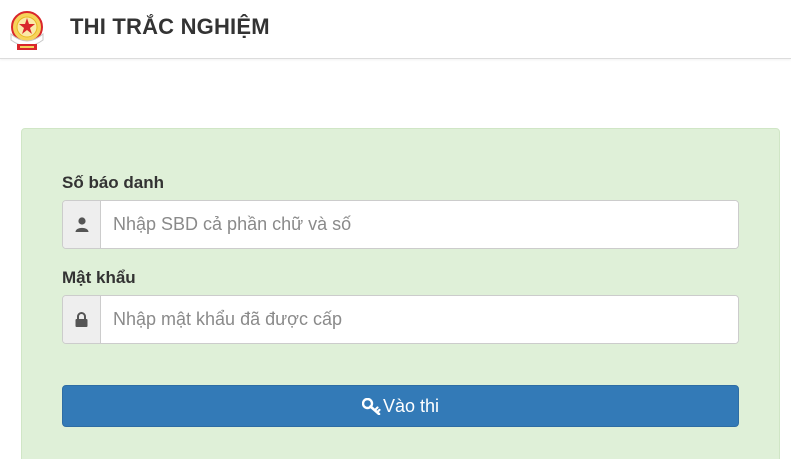 The image size is (791, 459). What do you see at coordinates (411, 405) in the screenshot?
I see `enter-exam-label: Vào thi` at bounding box center [411, 405].